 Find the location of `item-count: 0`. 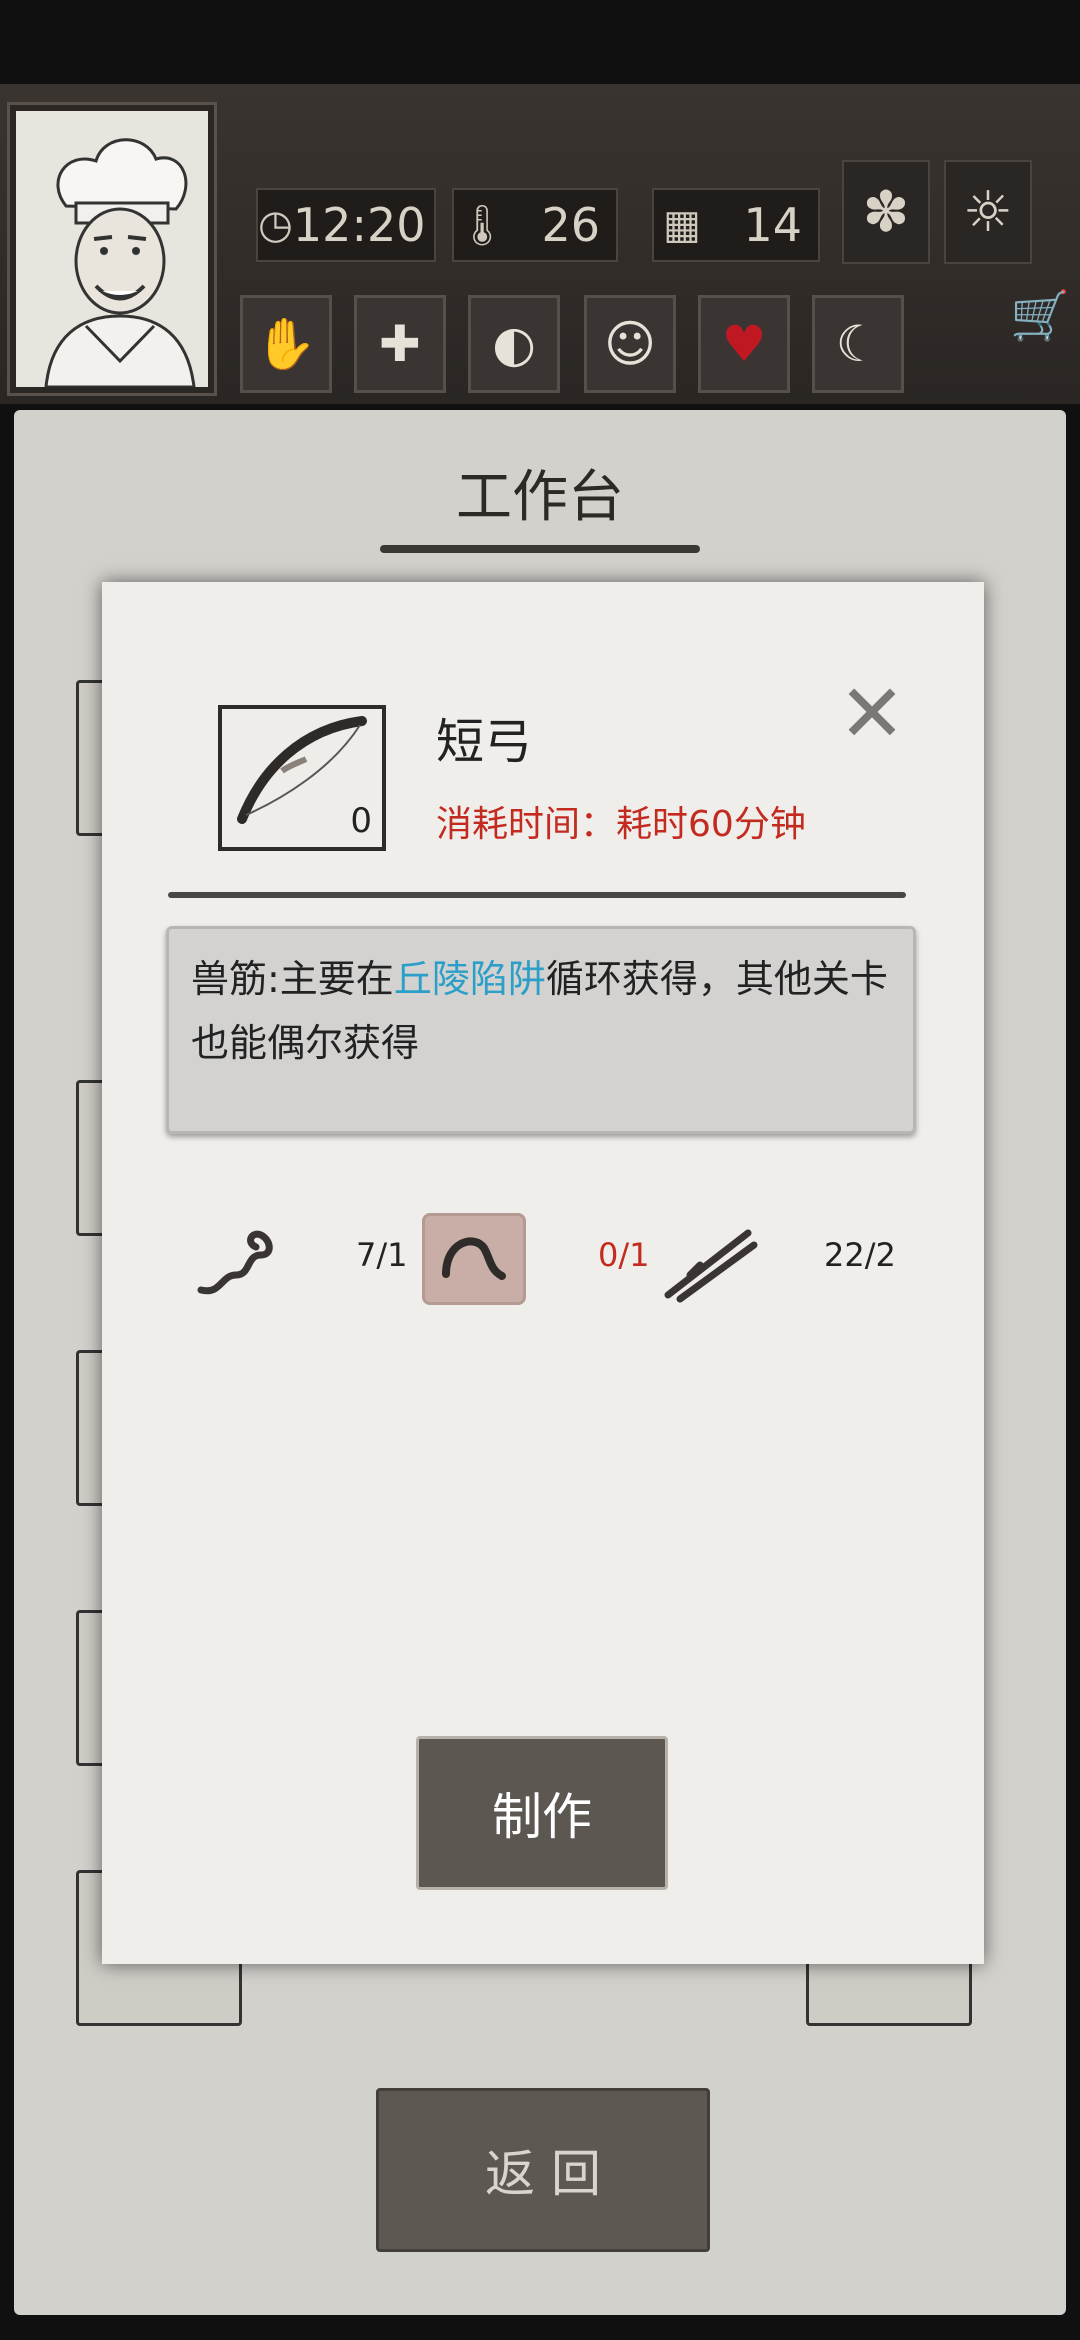

item-count: 0 is located at coordinates (361, 821).